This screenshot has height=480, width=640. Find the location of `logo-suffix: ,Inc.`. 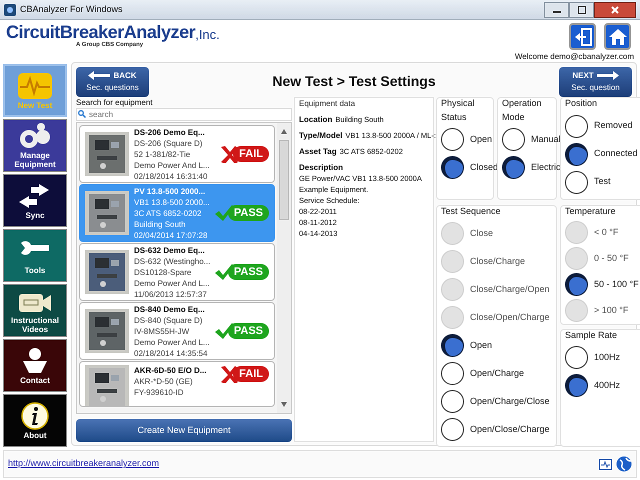

logo-suffix: ,Inc. is located at coordinates (207, 34).